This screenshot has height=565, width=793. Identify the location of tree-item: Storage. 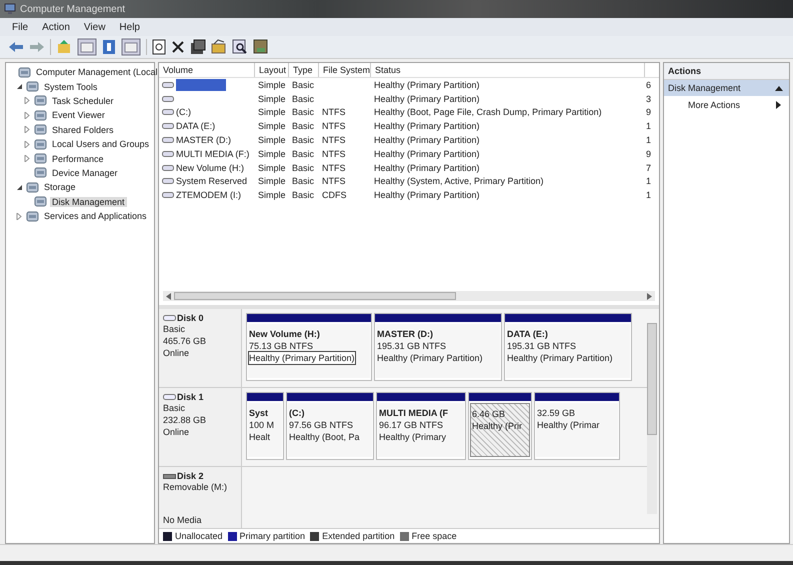
(60, 187).